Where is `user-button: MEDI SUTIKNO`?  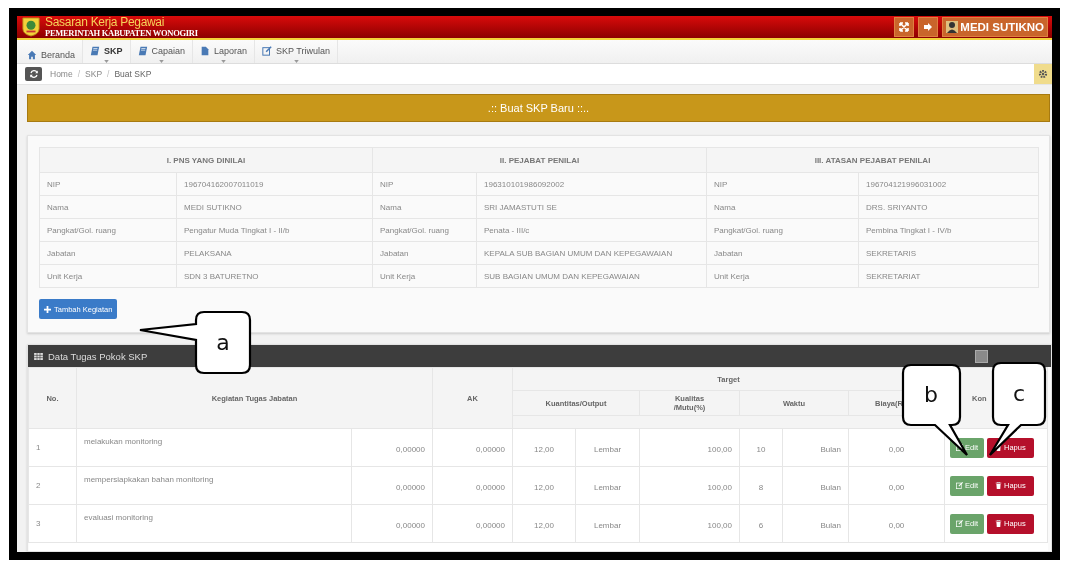 user-button: MEDI SUTIKNO is located at coordinates (995, 27).